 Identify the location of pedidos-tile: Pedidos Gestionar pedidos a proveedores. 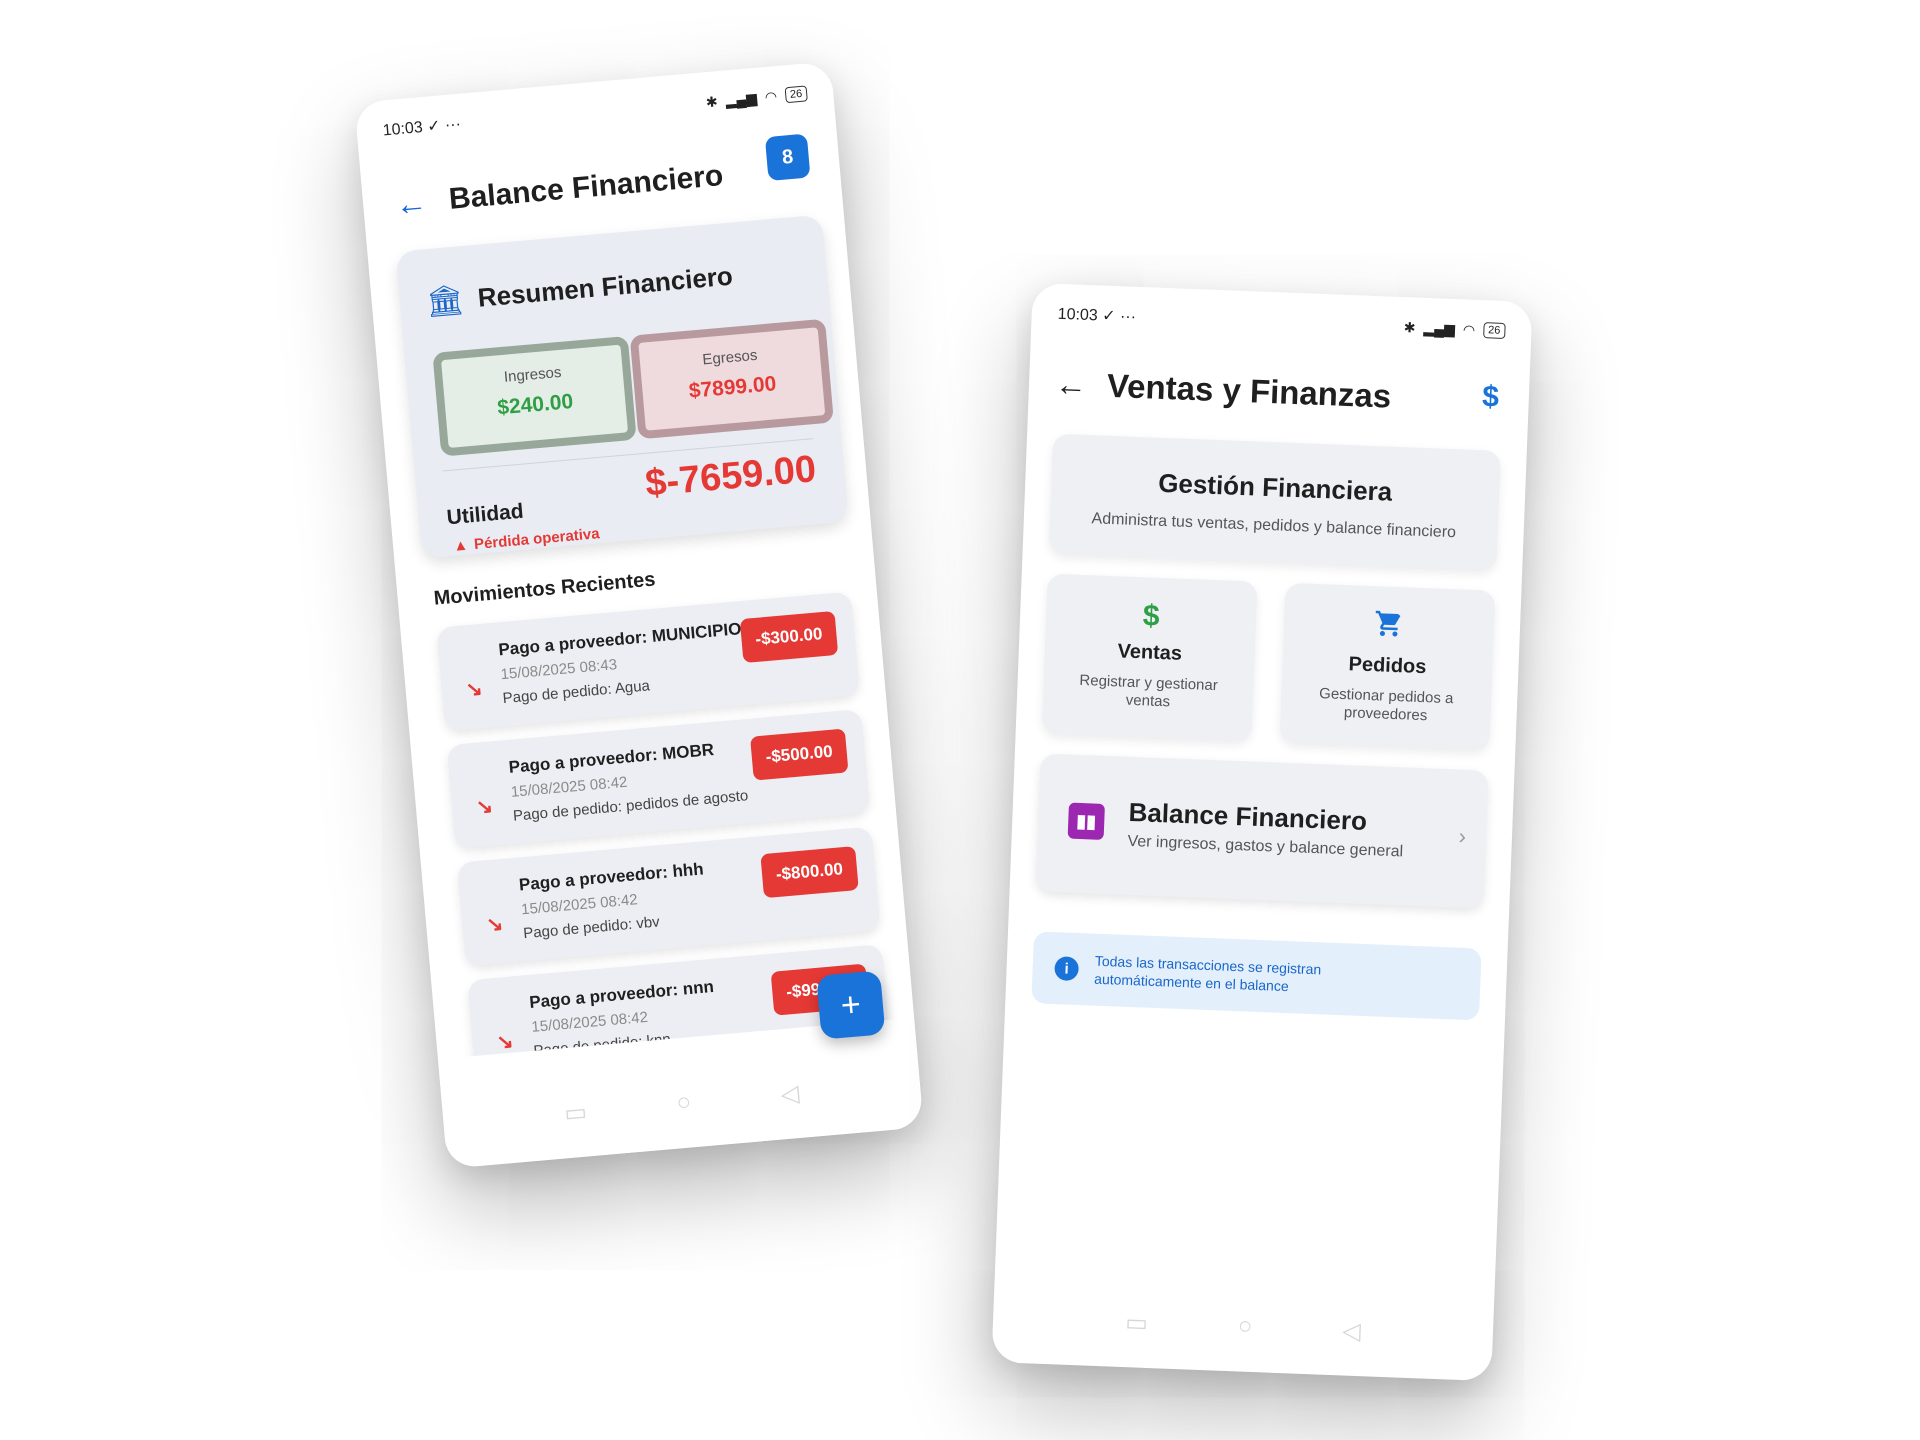
(1387, 666).